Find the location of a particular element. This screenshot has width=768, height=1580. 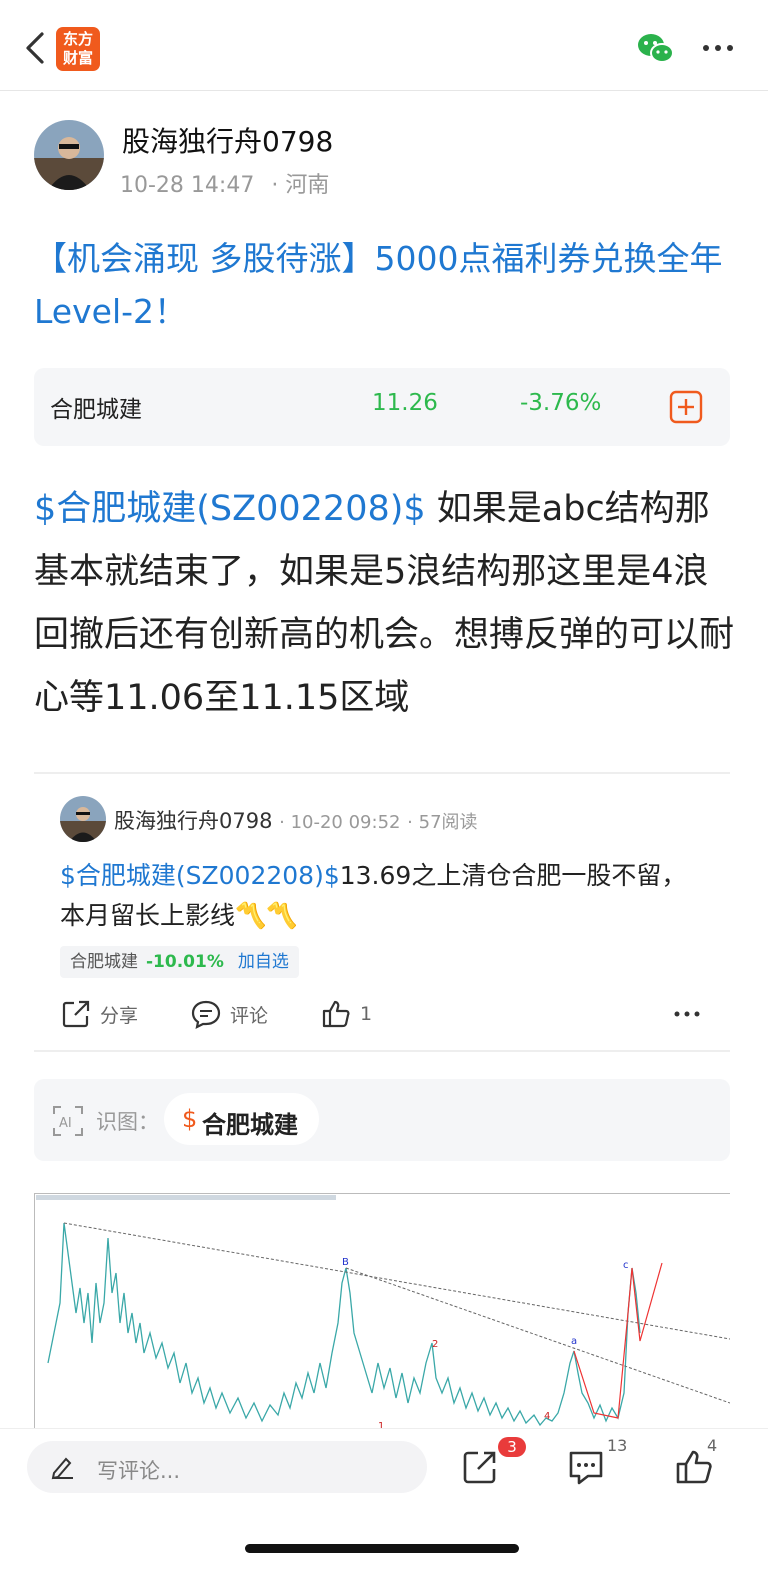

annotation-B: B is located at coordinates (345, 1262).